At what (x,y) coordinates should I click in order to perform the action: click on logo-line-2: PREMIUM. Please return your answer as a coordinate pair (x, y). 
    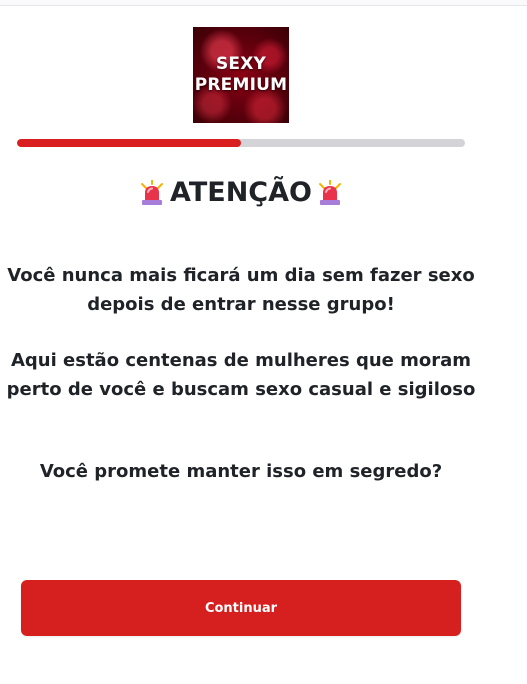
    Looking at the image, I should click on (241, 85).